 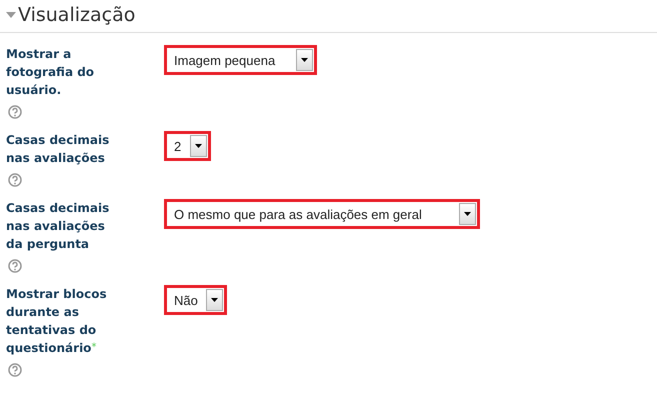 What do you see at coordinates (11, 15) in the screenshot?
I see `collapse-icon` at bounding box center [11, 15].